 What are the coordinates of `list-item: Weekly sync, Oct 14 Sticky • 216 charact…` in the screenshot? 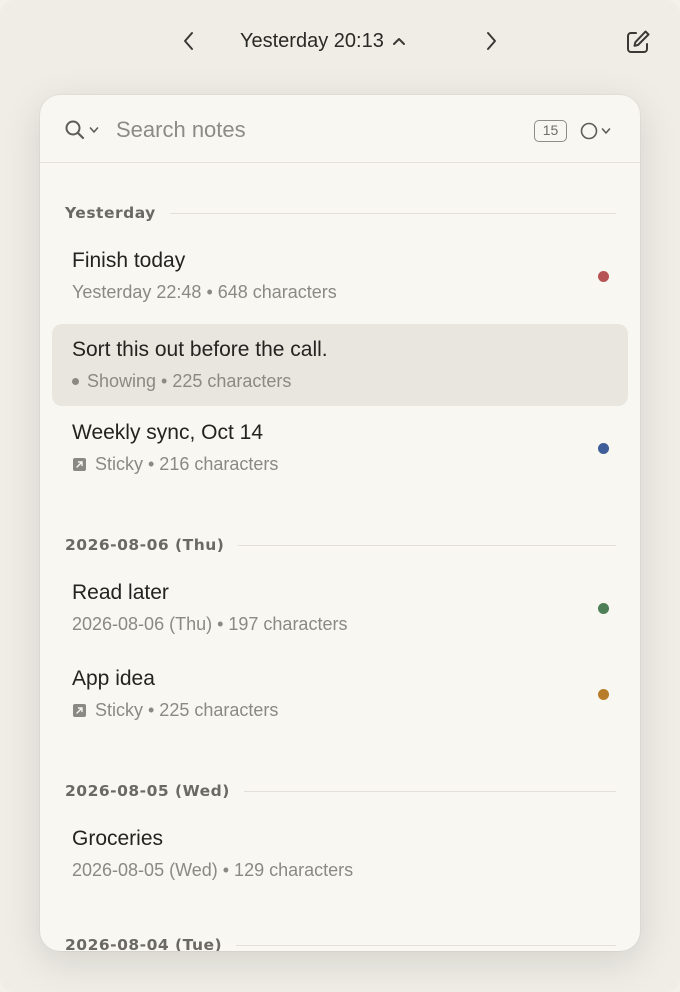 It's located at (340, 448).